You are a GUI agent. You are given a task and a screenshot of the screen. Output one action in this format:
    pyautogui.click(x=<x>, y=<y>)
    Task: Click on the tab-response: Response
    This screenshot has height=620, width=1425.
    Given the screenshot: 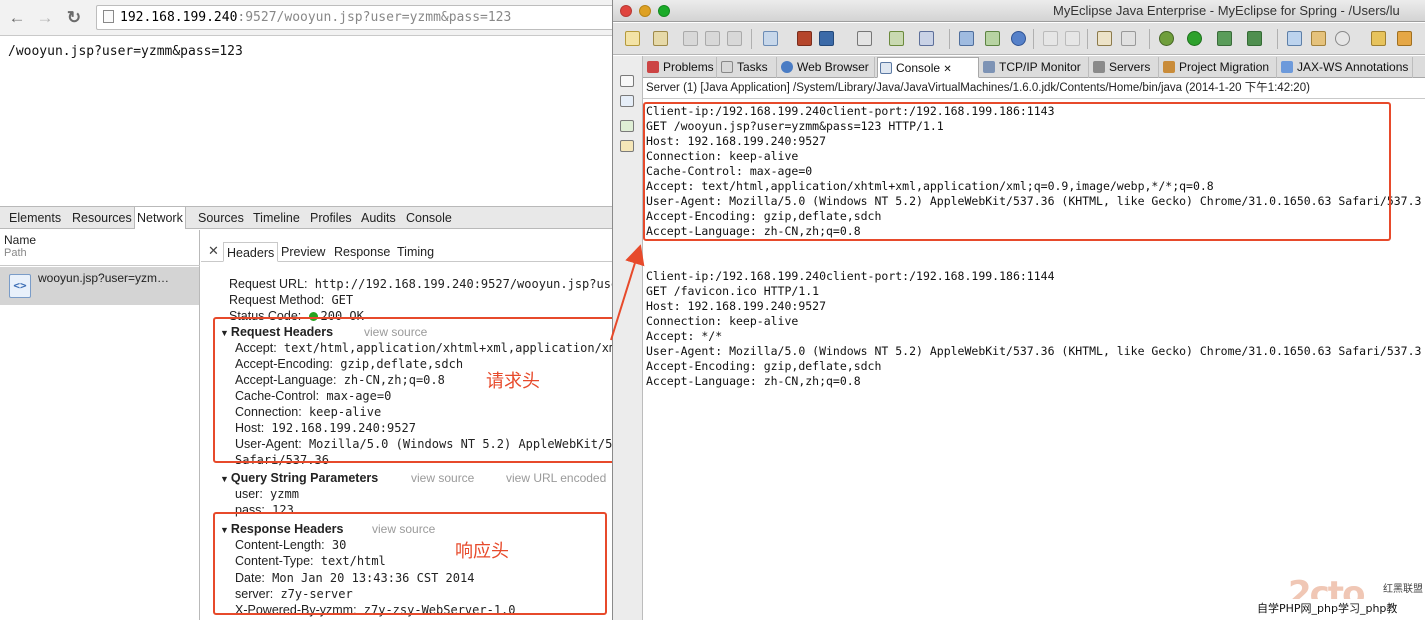 What is the action you would take?
    pyautogui.click(x=362, y=252)
    